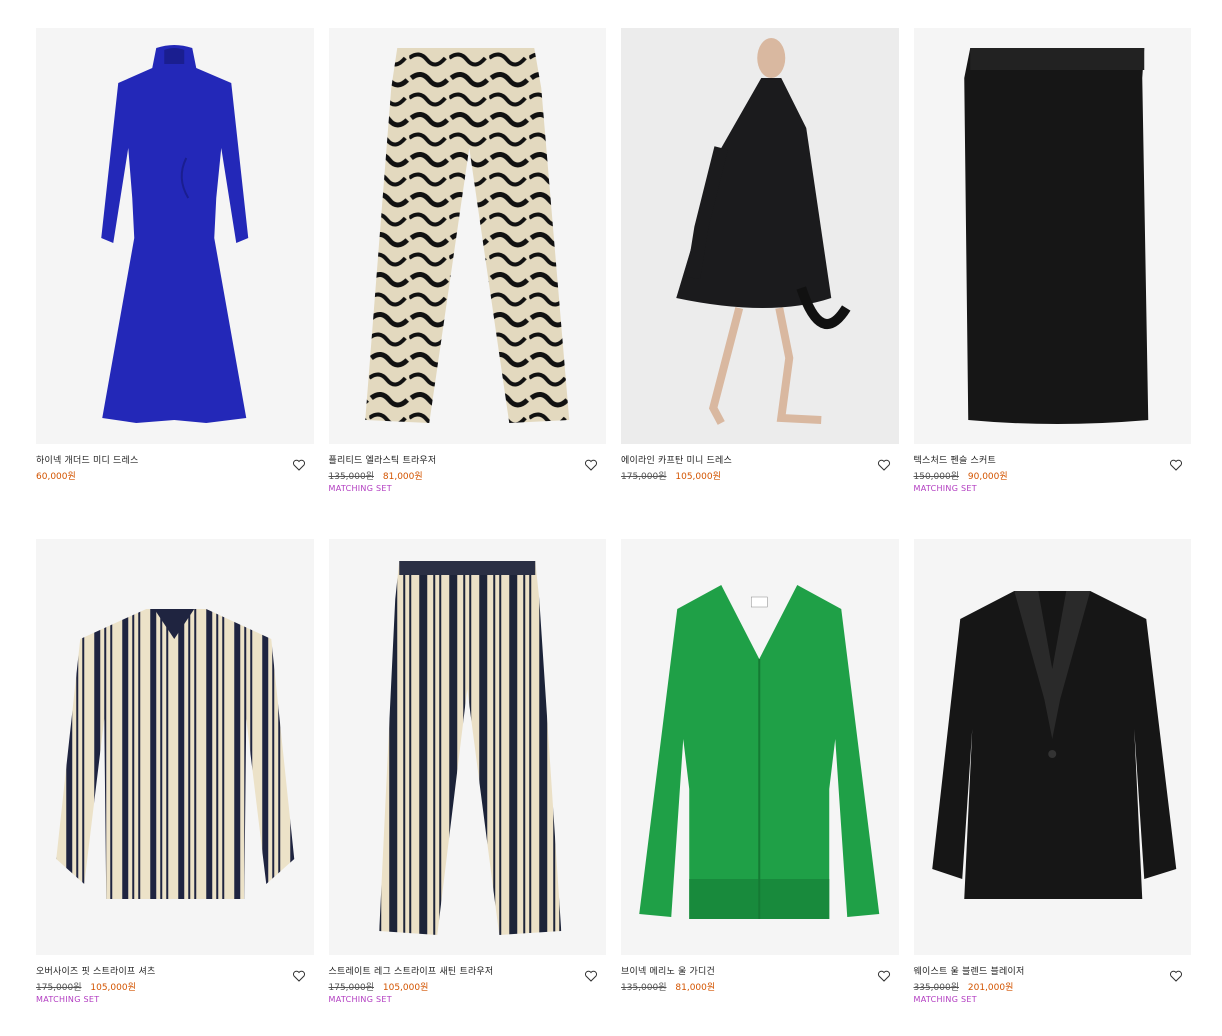 The width and height of the screenshot is (1222, 1036). I want to click on product-card: 하이넥 개더드 미디 드레스 60,000원, so click(175, 260).